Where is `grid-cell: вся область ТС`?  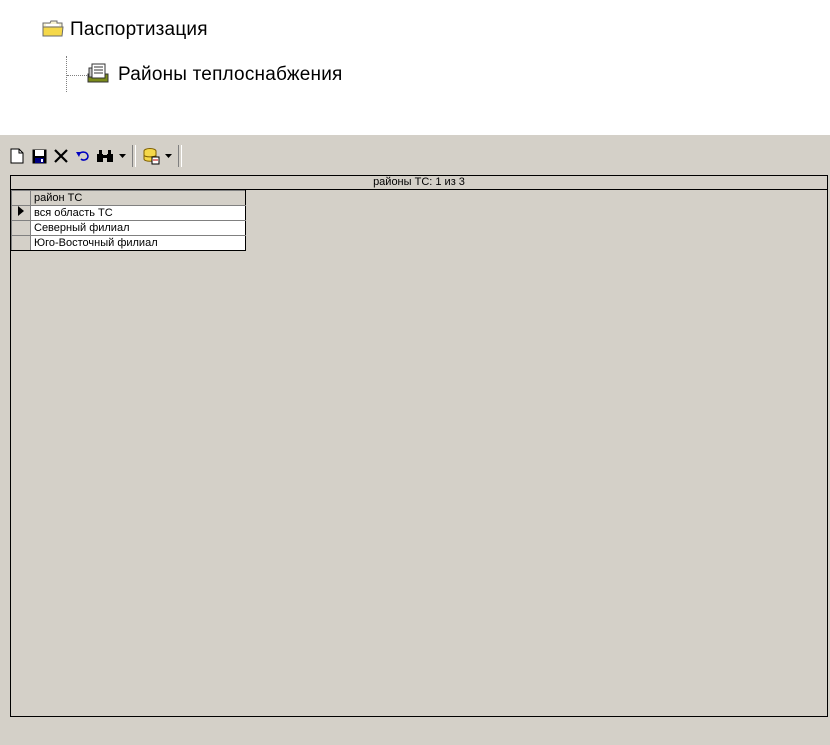
grid-cell: вся область ТС is located at coordinates (138, 213).